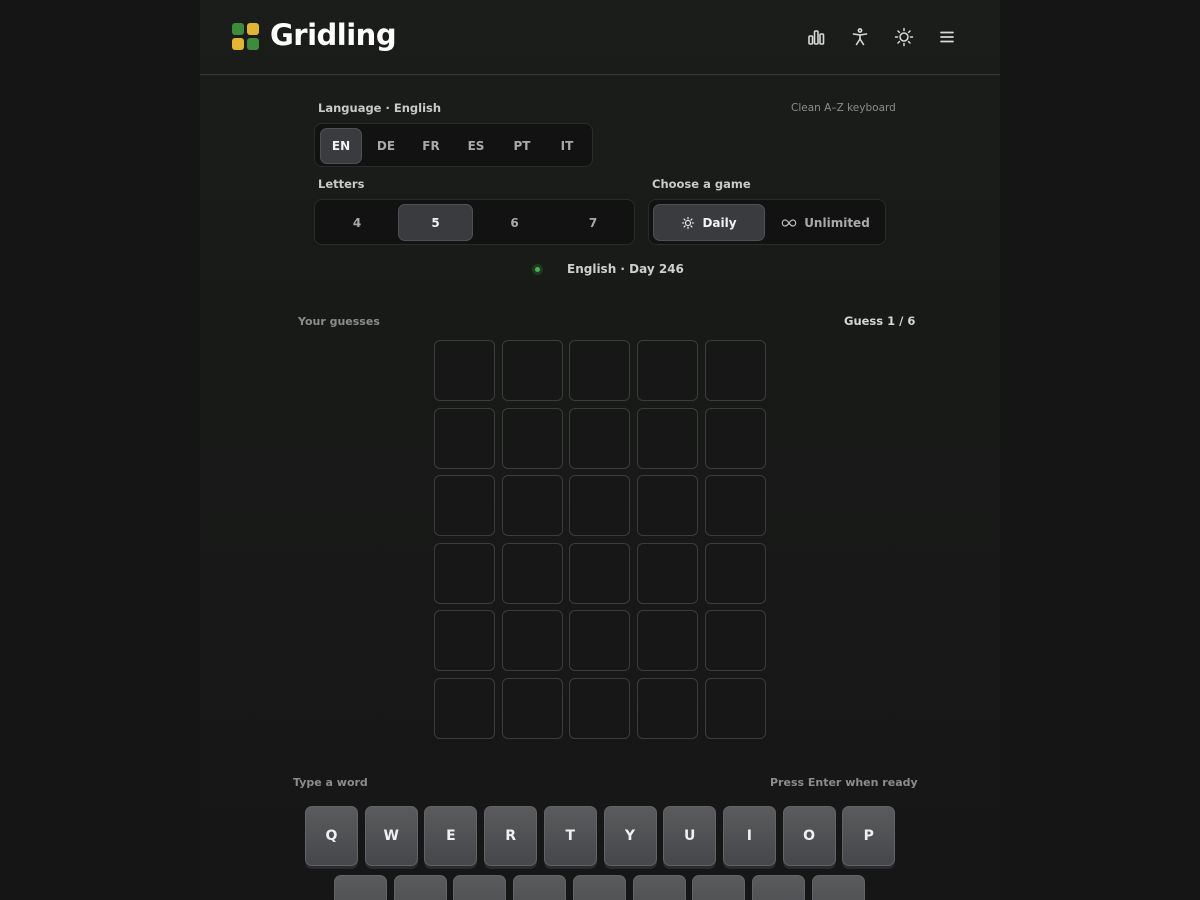 The height and width of the screenshot is (900, 1200). What do you see at coordinates (869, 836) in the screenshot?
I see `key-p: P` at bounding box center [869, 836].